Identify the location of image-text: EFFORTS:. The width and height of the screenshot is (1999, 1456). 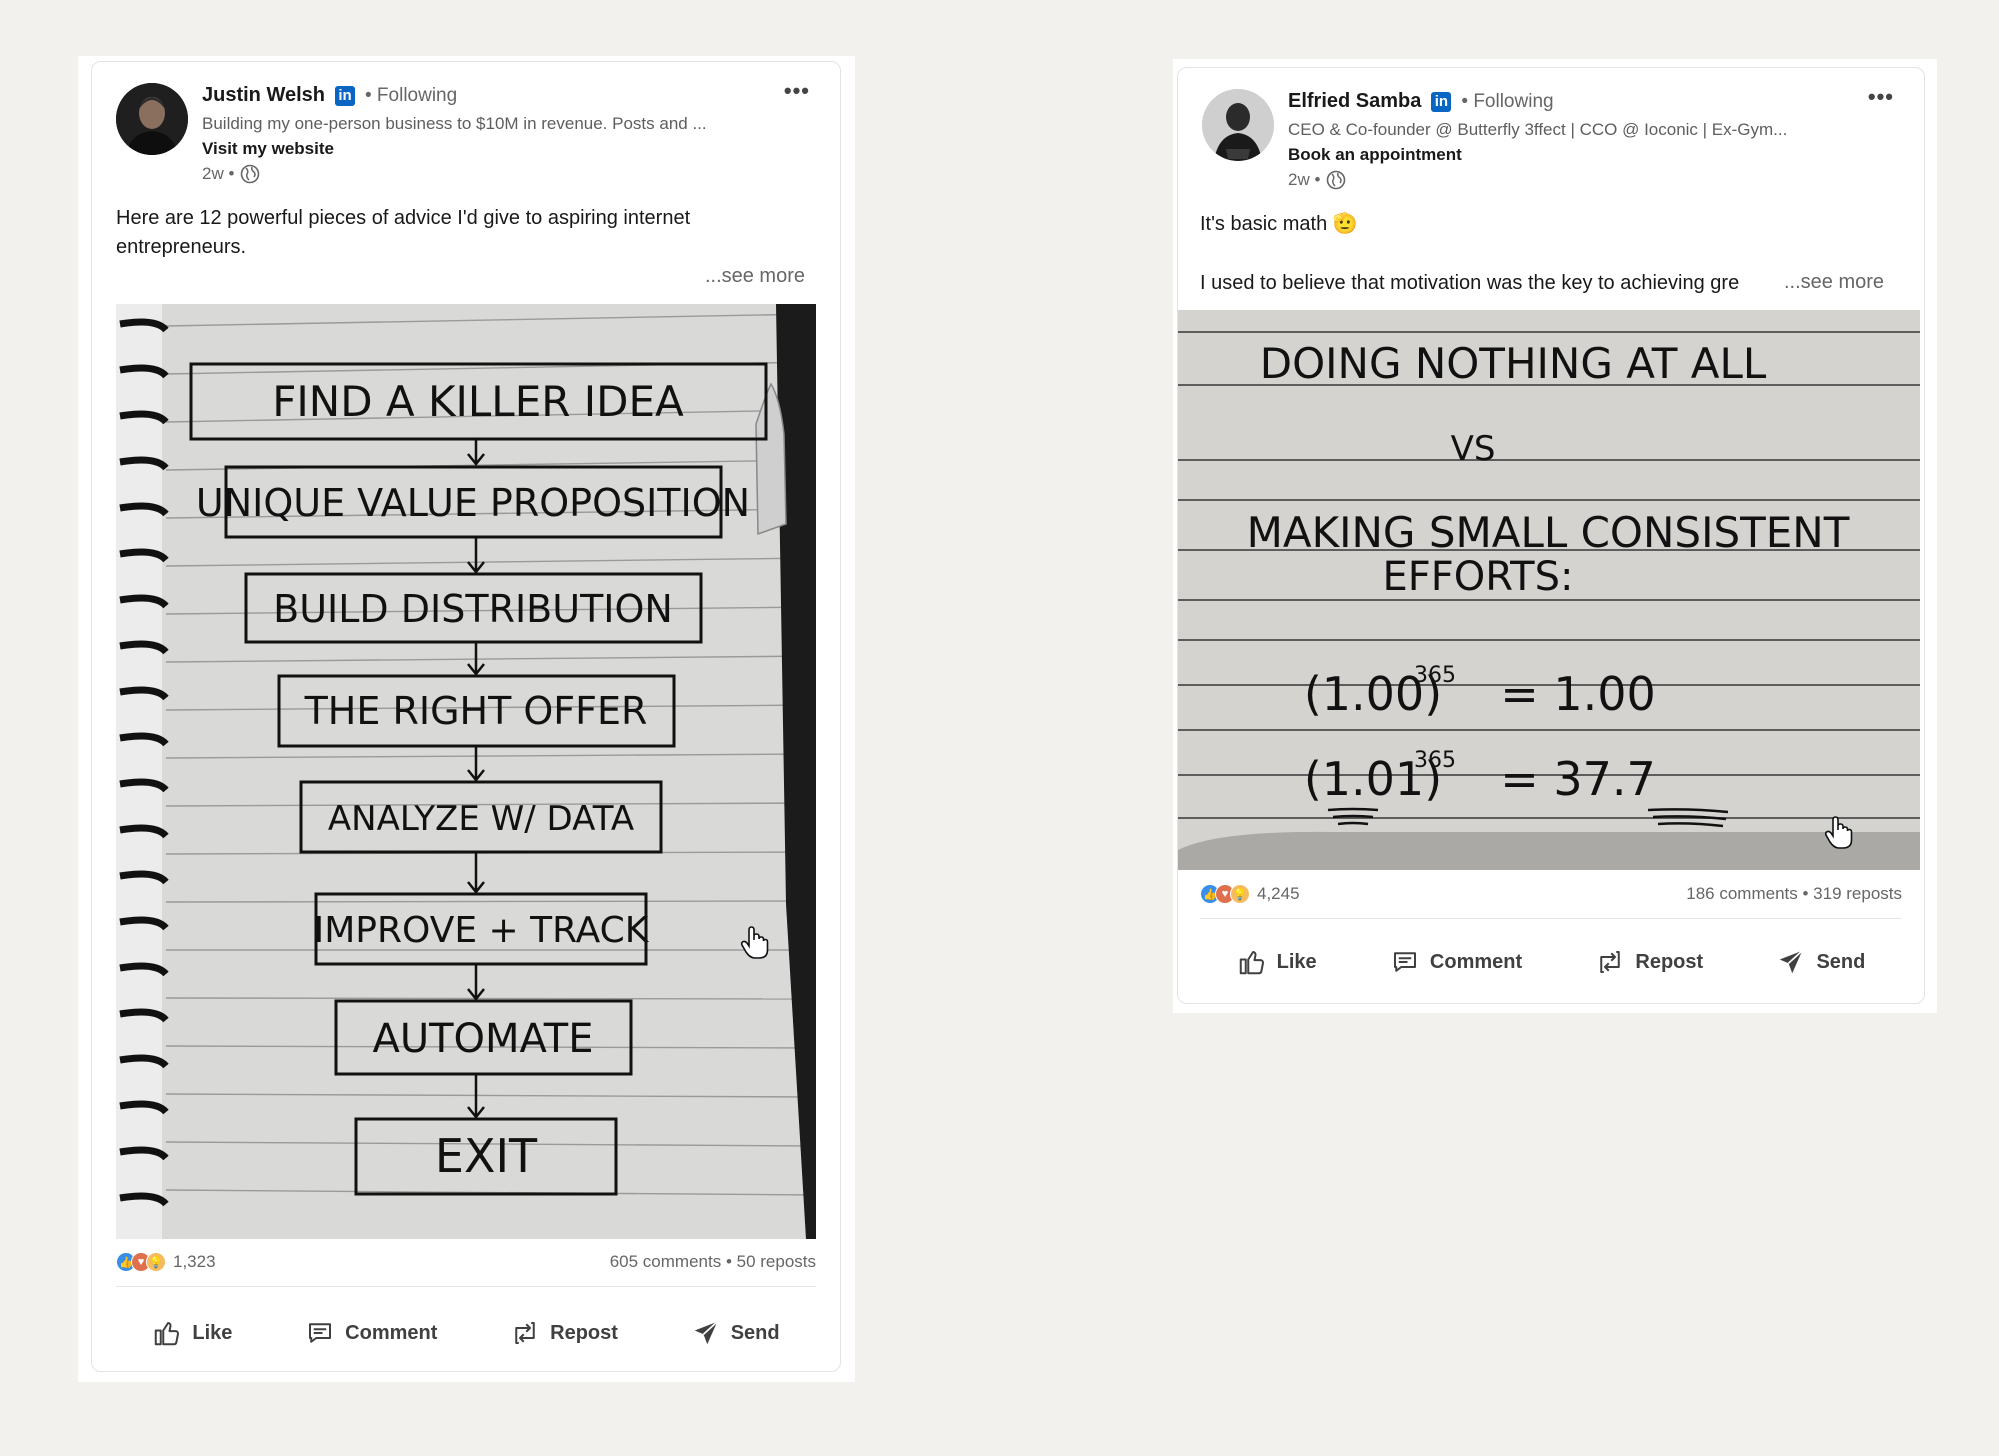
(1478, 577).